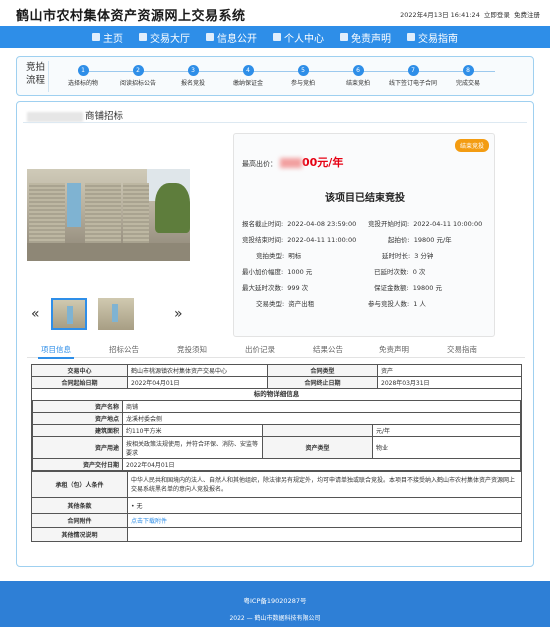 The width and height of the screenshot is (550, 627). I want to click on status-badge: 结束竞投, so click(471, 145).